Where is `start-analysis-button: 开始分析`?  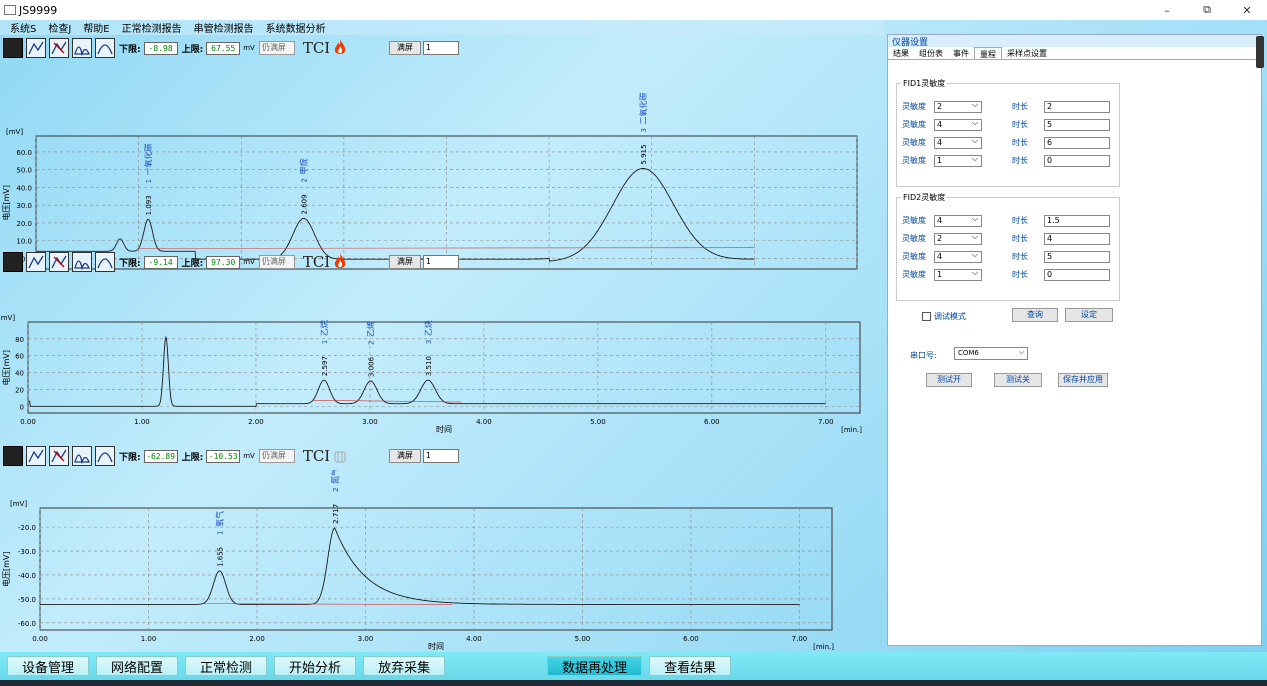 start-analysis-button: 开始分析 is located at coordinates (315, 666).